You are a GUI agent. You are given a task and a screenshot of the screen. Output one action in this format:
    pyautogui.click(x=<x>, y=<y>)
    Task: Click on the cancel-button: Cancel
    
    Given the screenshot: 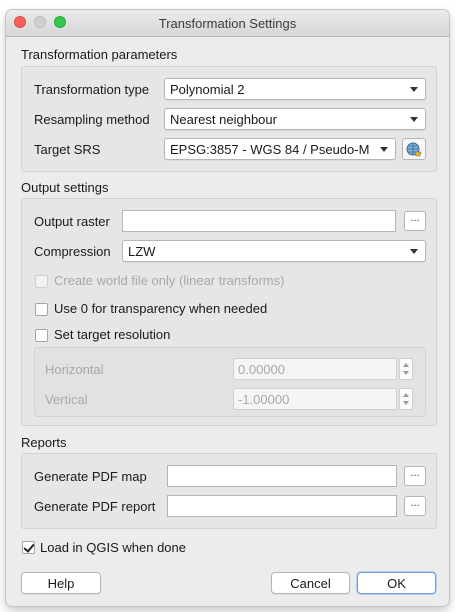 What is the action you would take?
    pyautogui.click(x=310, y=583)
    